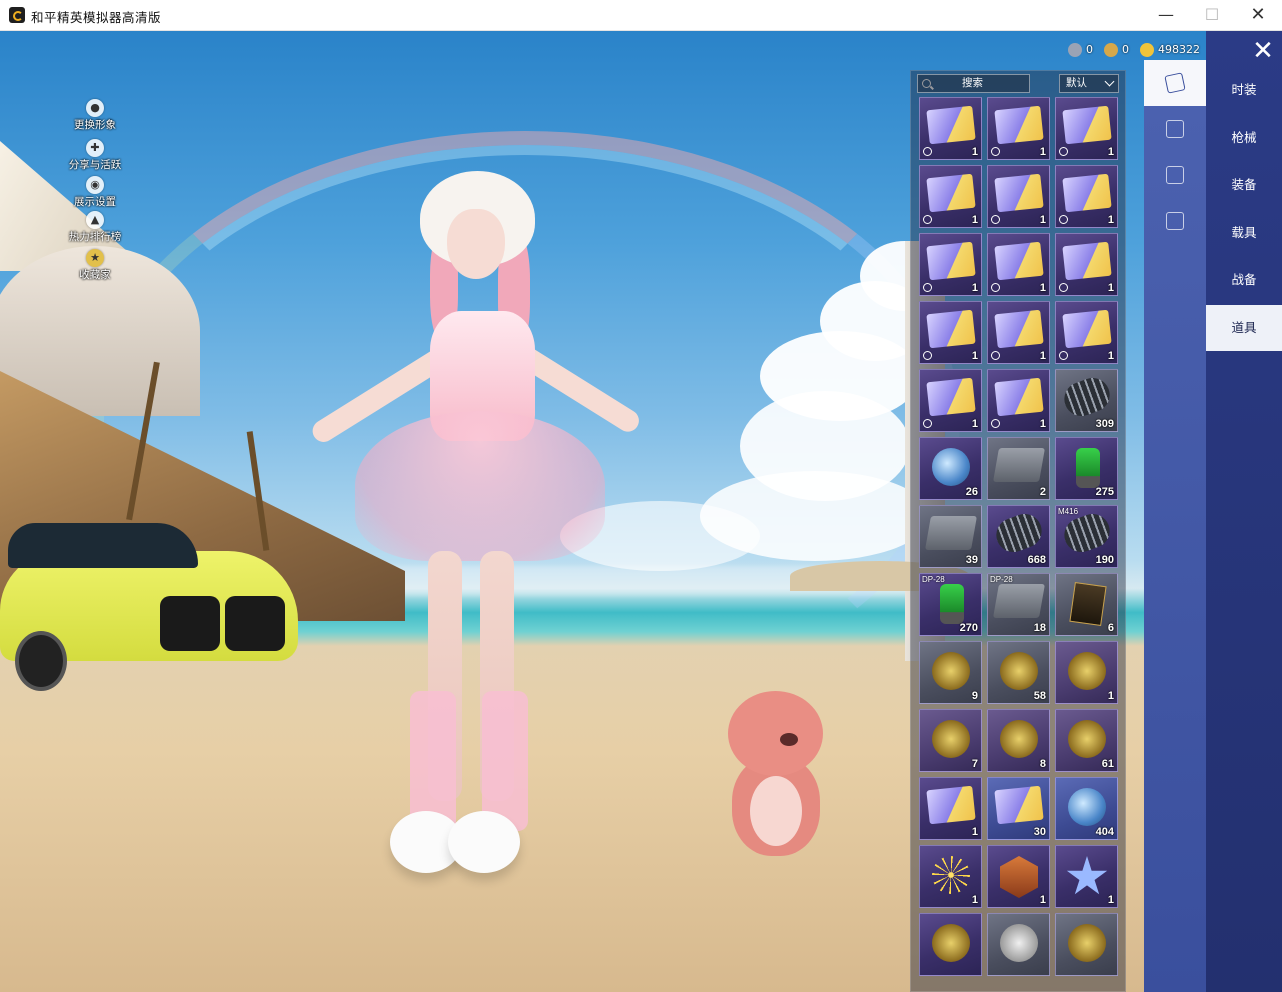 Image resolution: width=1282 pixels, height=992 pixels. I want to click on inventory-item: 668, so click(1018, 536).